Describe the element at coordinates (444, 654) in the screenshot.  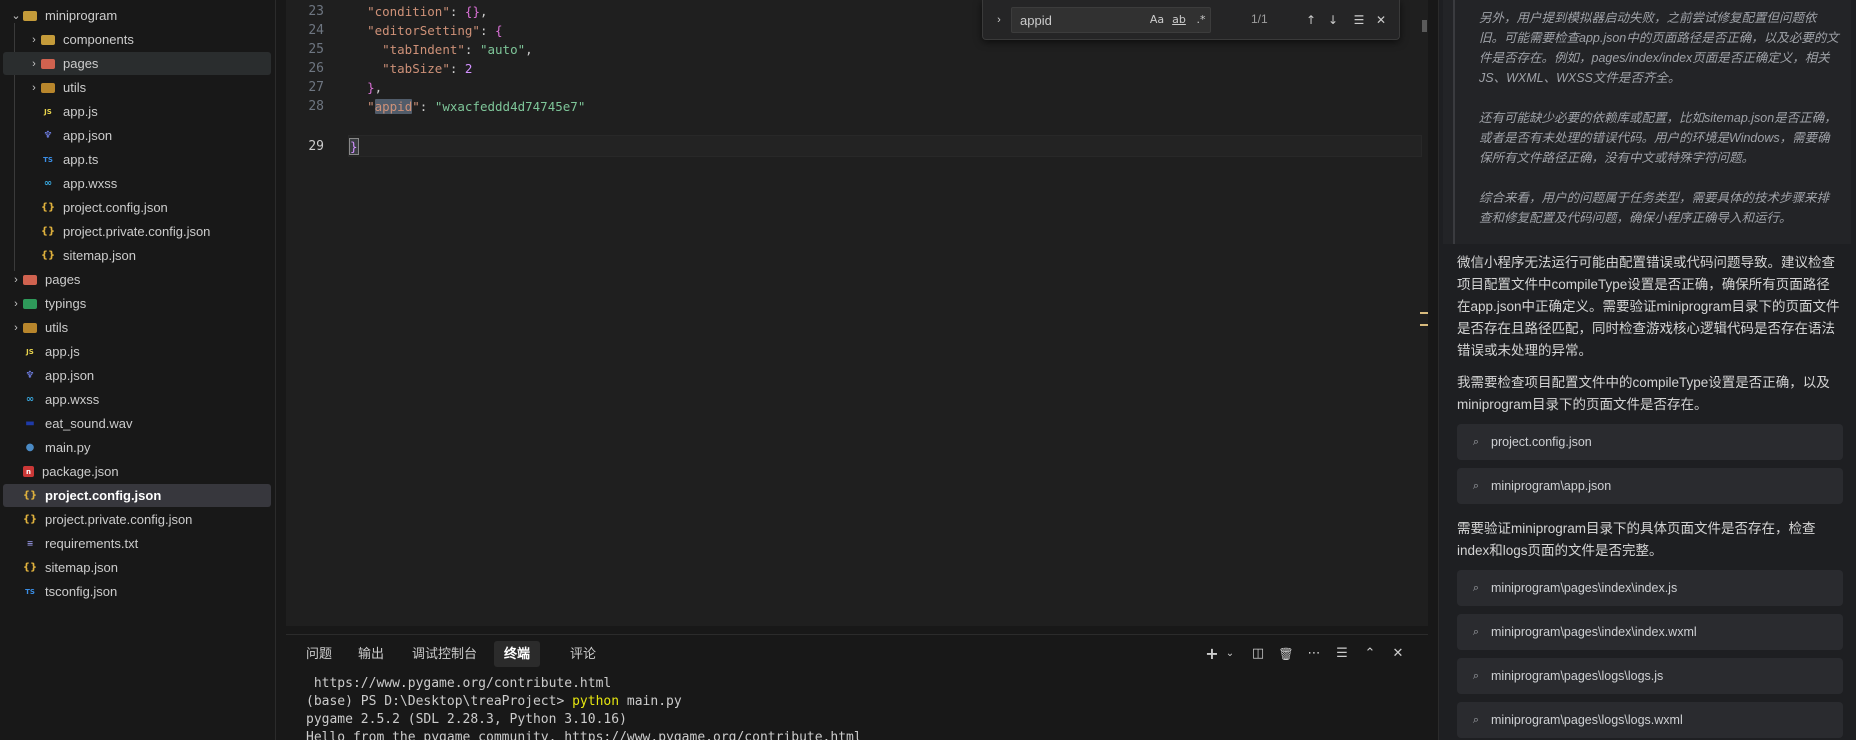
I see `tab-debug-console: 调试控制台` at that location.